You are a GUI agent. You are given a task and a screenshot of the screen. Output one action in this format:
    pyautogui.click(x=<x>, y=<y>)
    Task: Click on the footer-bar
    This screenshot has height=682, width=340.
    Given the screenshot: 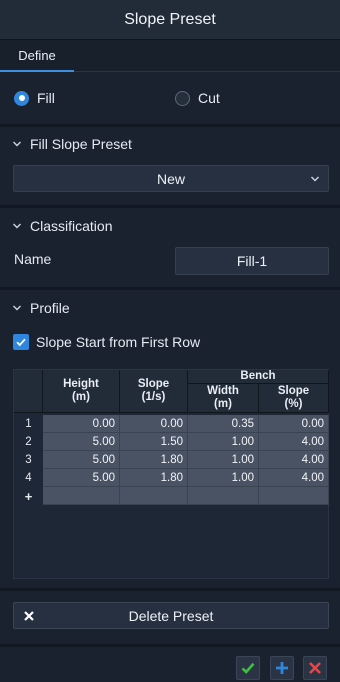 What is the action you would take?
    pyautogui.click(x=170, y=663)
    